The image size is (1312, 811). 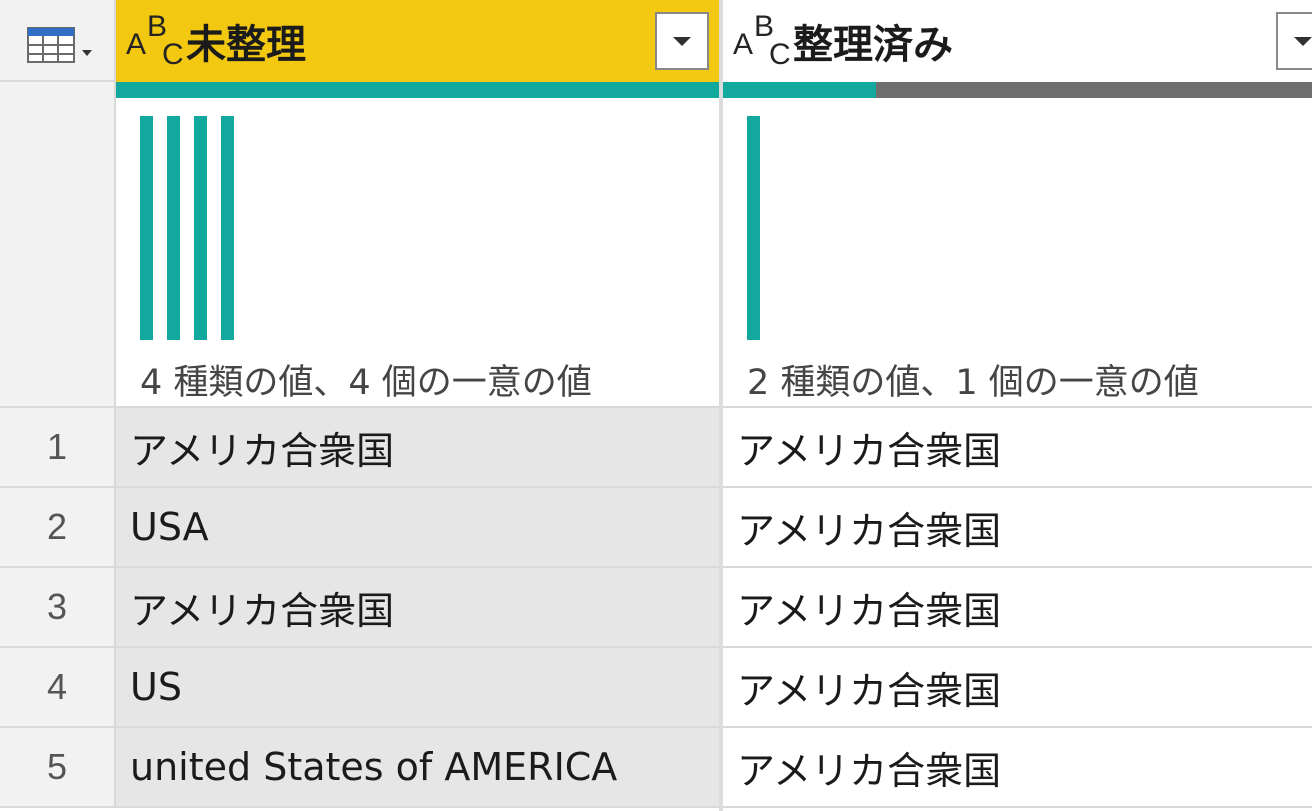 I want to click on quality-bar-organized, so click(x=1017, y=90).